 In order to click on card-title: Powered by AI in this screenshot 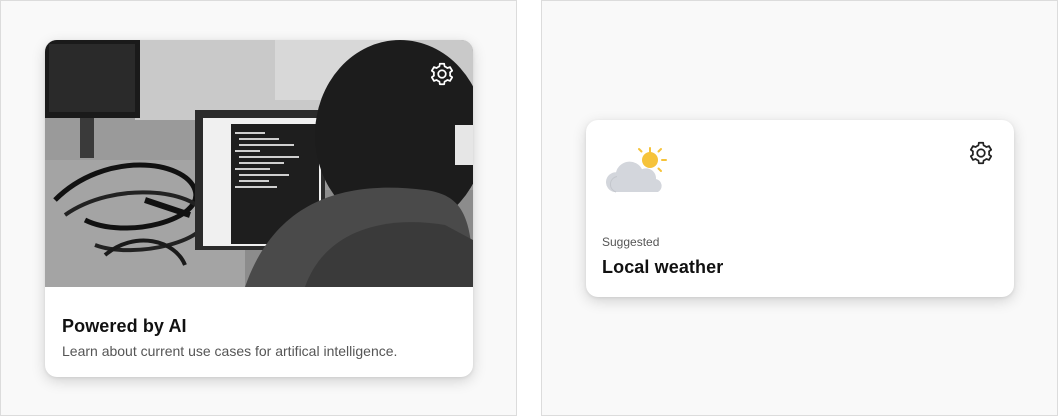, I will do `click(124, 326)`.